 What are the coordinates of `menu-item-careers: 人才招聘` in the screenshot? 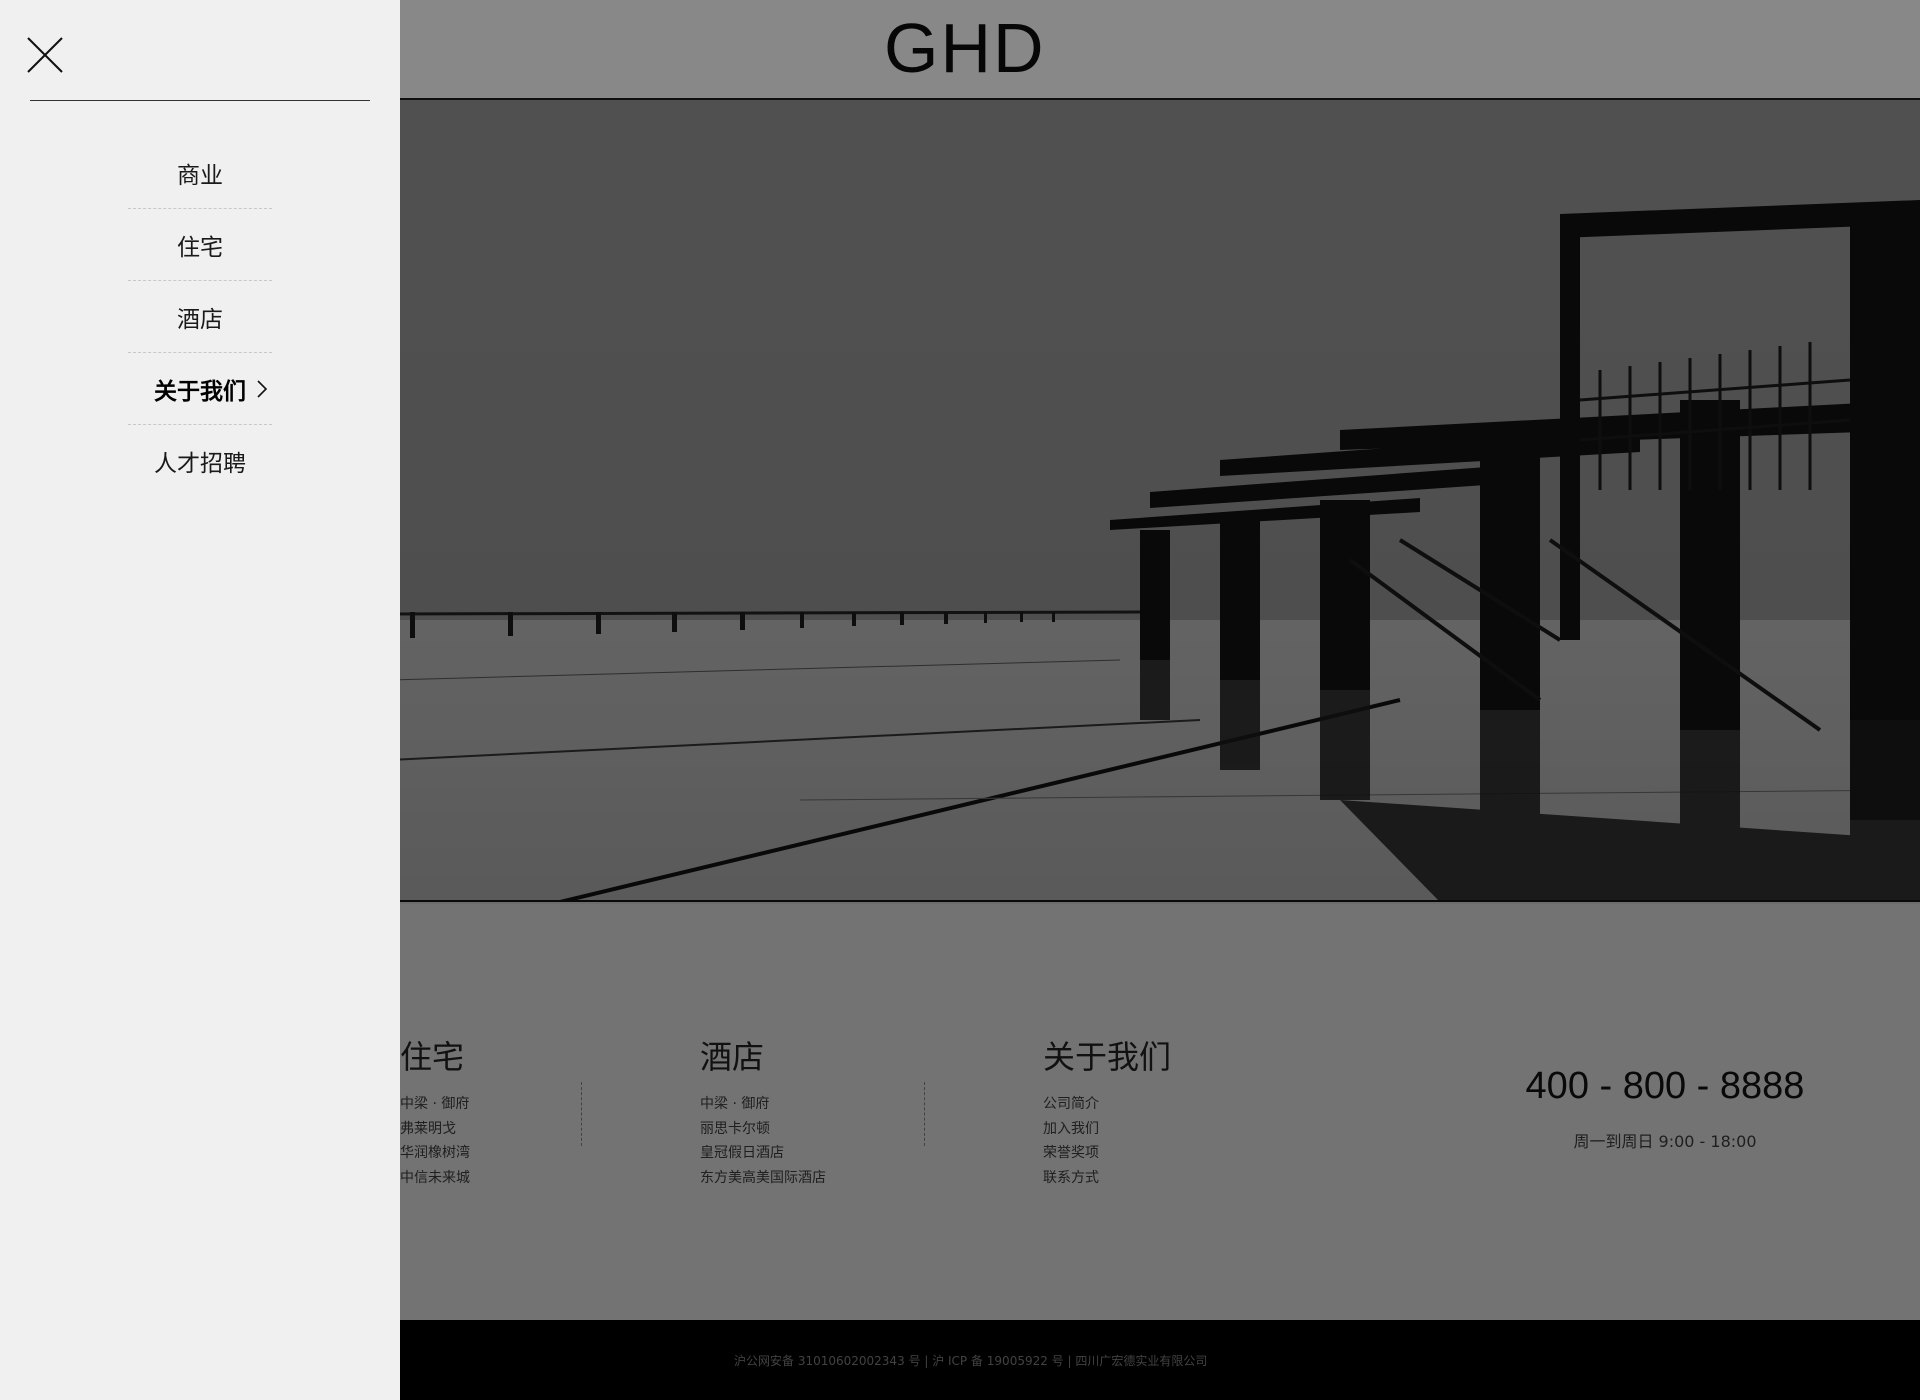 It's located at (200, 461).